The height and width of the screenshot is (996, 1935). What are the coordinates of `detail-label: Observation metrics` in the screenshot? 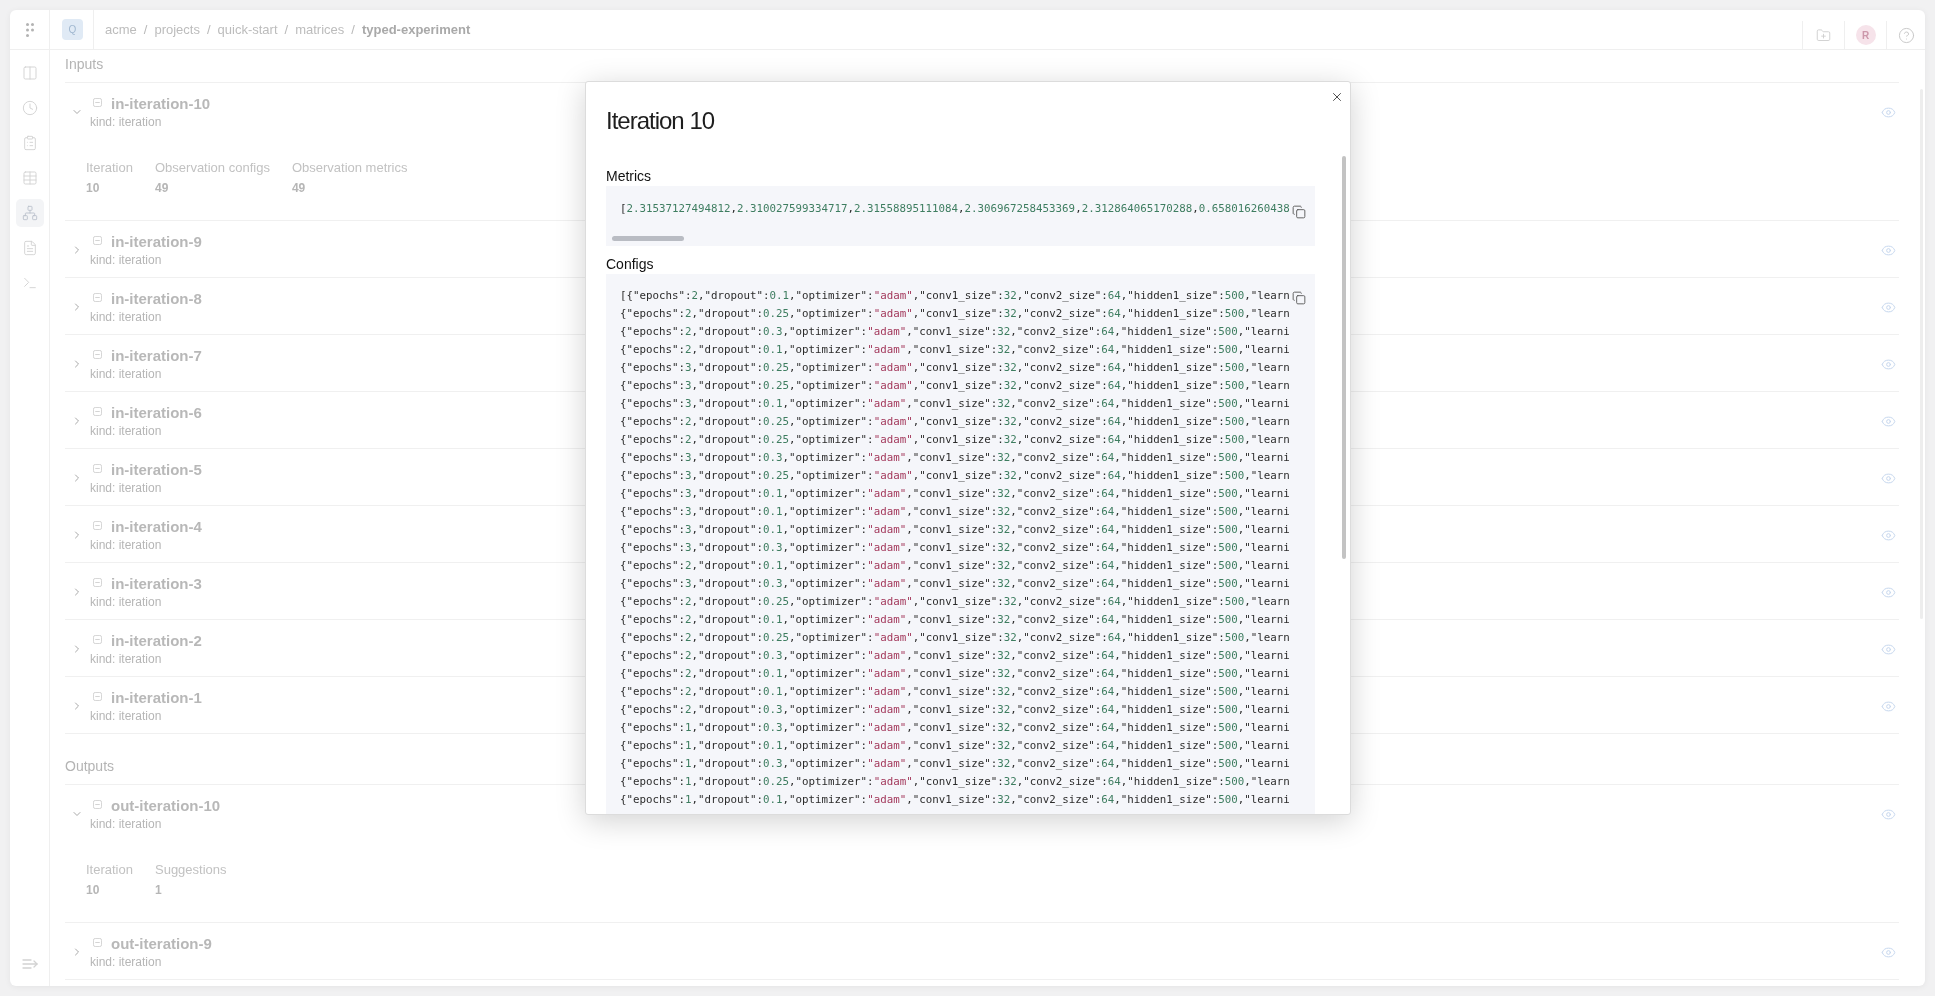 It's located at (349, 168).